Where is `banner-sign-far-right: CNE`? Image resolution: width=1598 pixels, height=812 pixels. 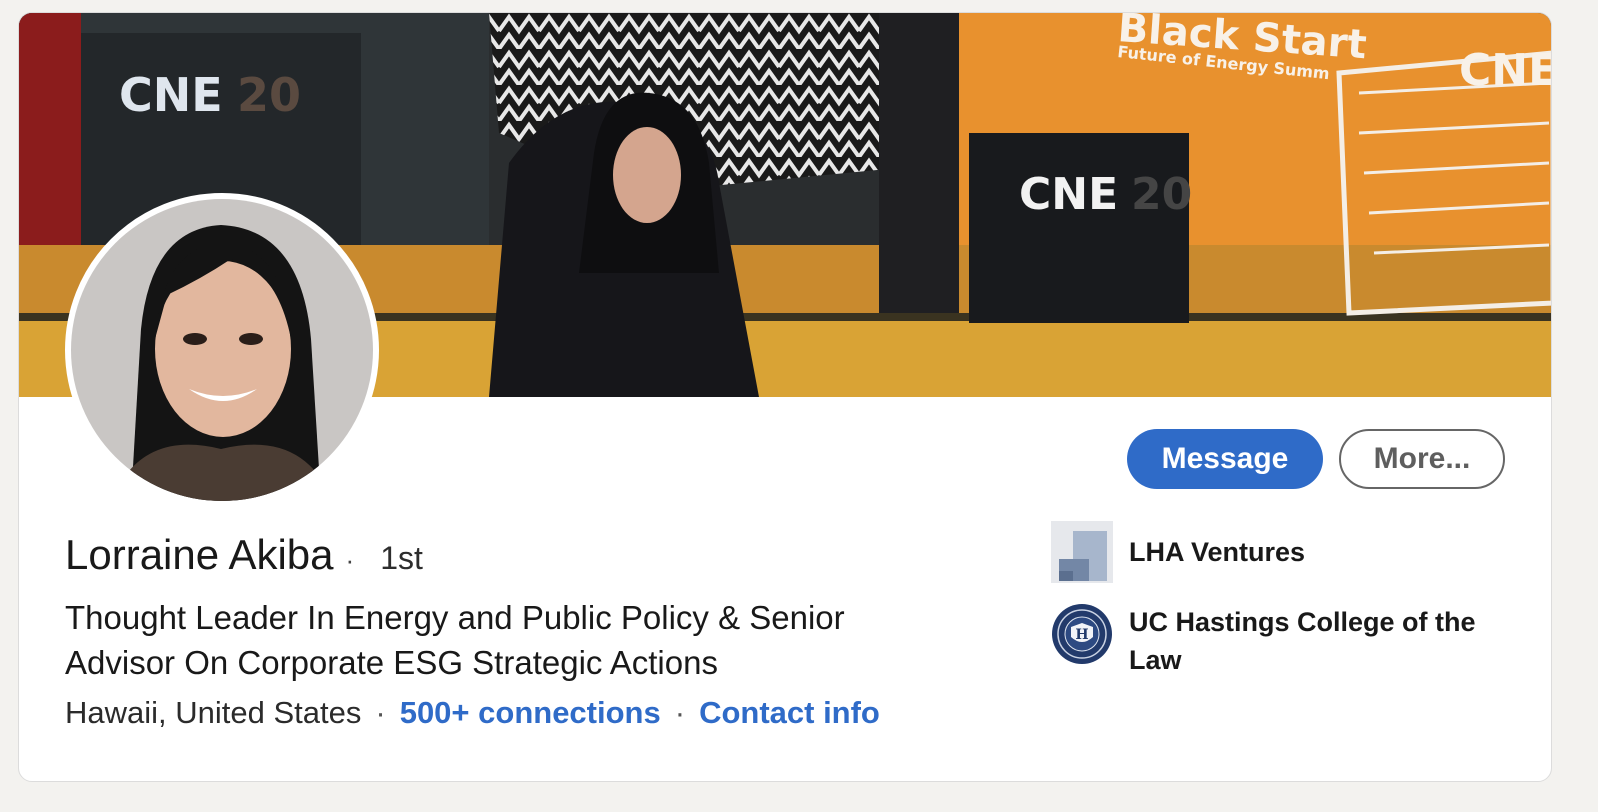
banner-sign-far-right: CNE is located at coordinates (1505, 70).